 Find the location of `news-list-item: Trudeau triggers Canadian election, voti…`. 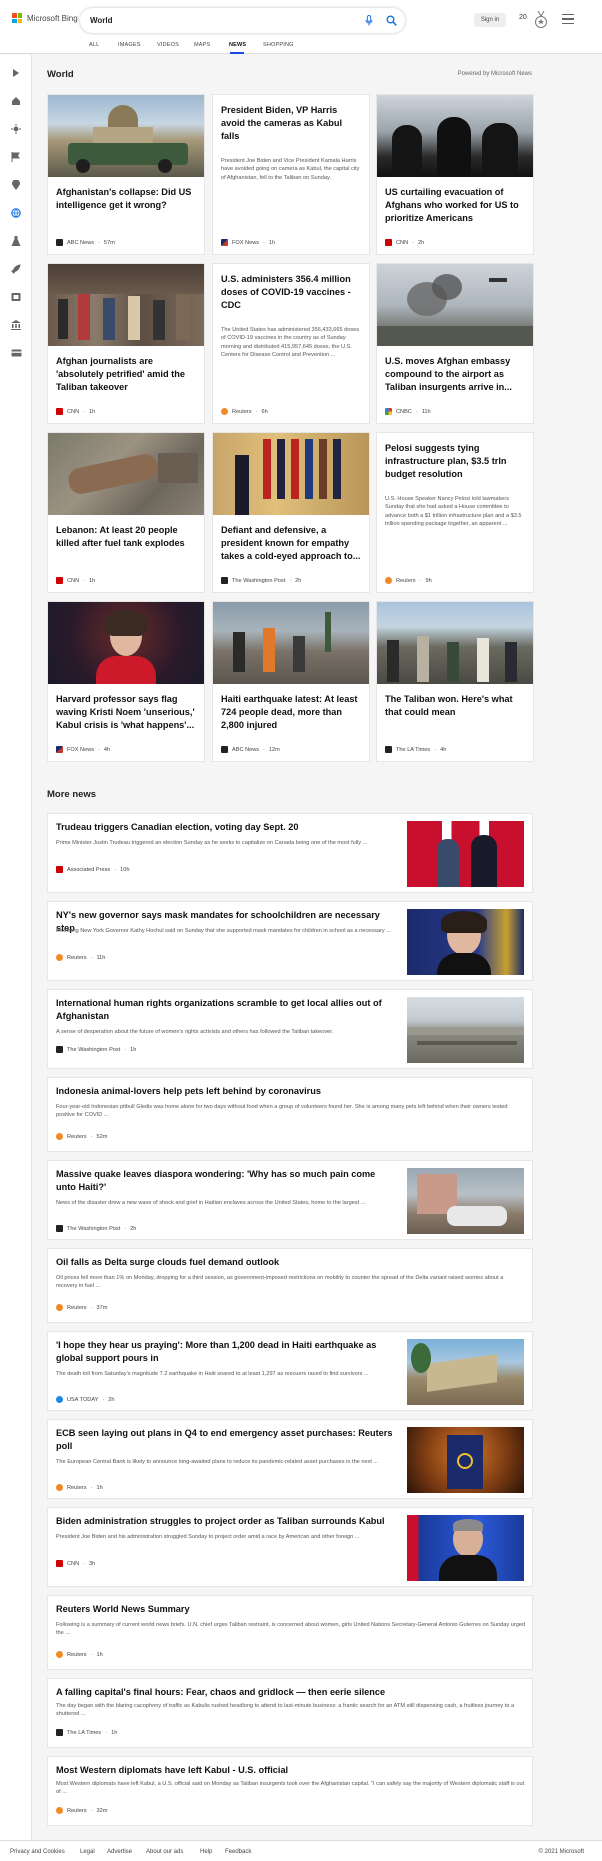

news-list-item: Trudeau triggers Canadian election, voti… is located at coordinates (290, 853).